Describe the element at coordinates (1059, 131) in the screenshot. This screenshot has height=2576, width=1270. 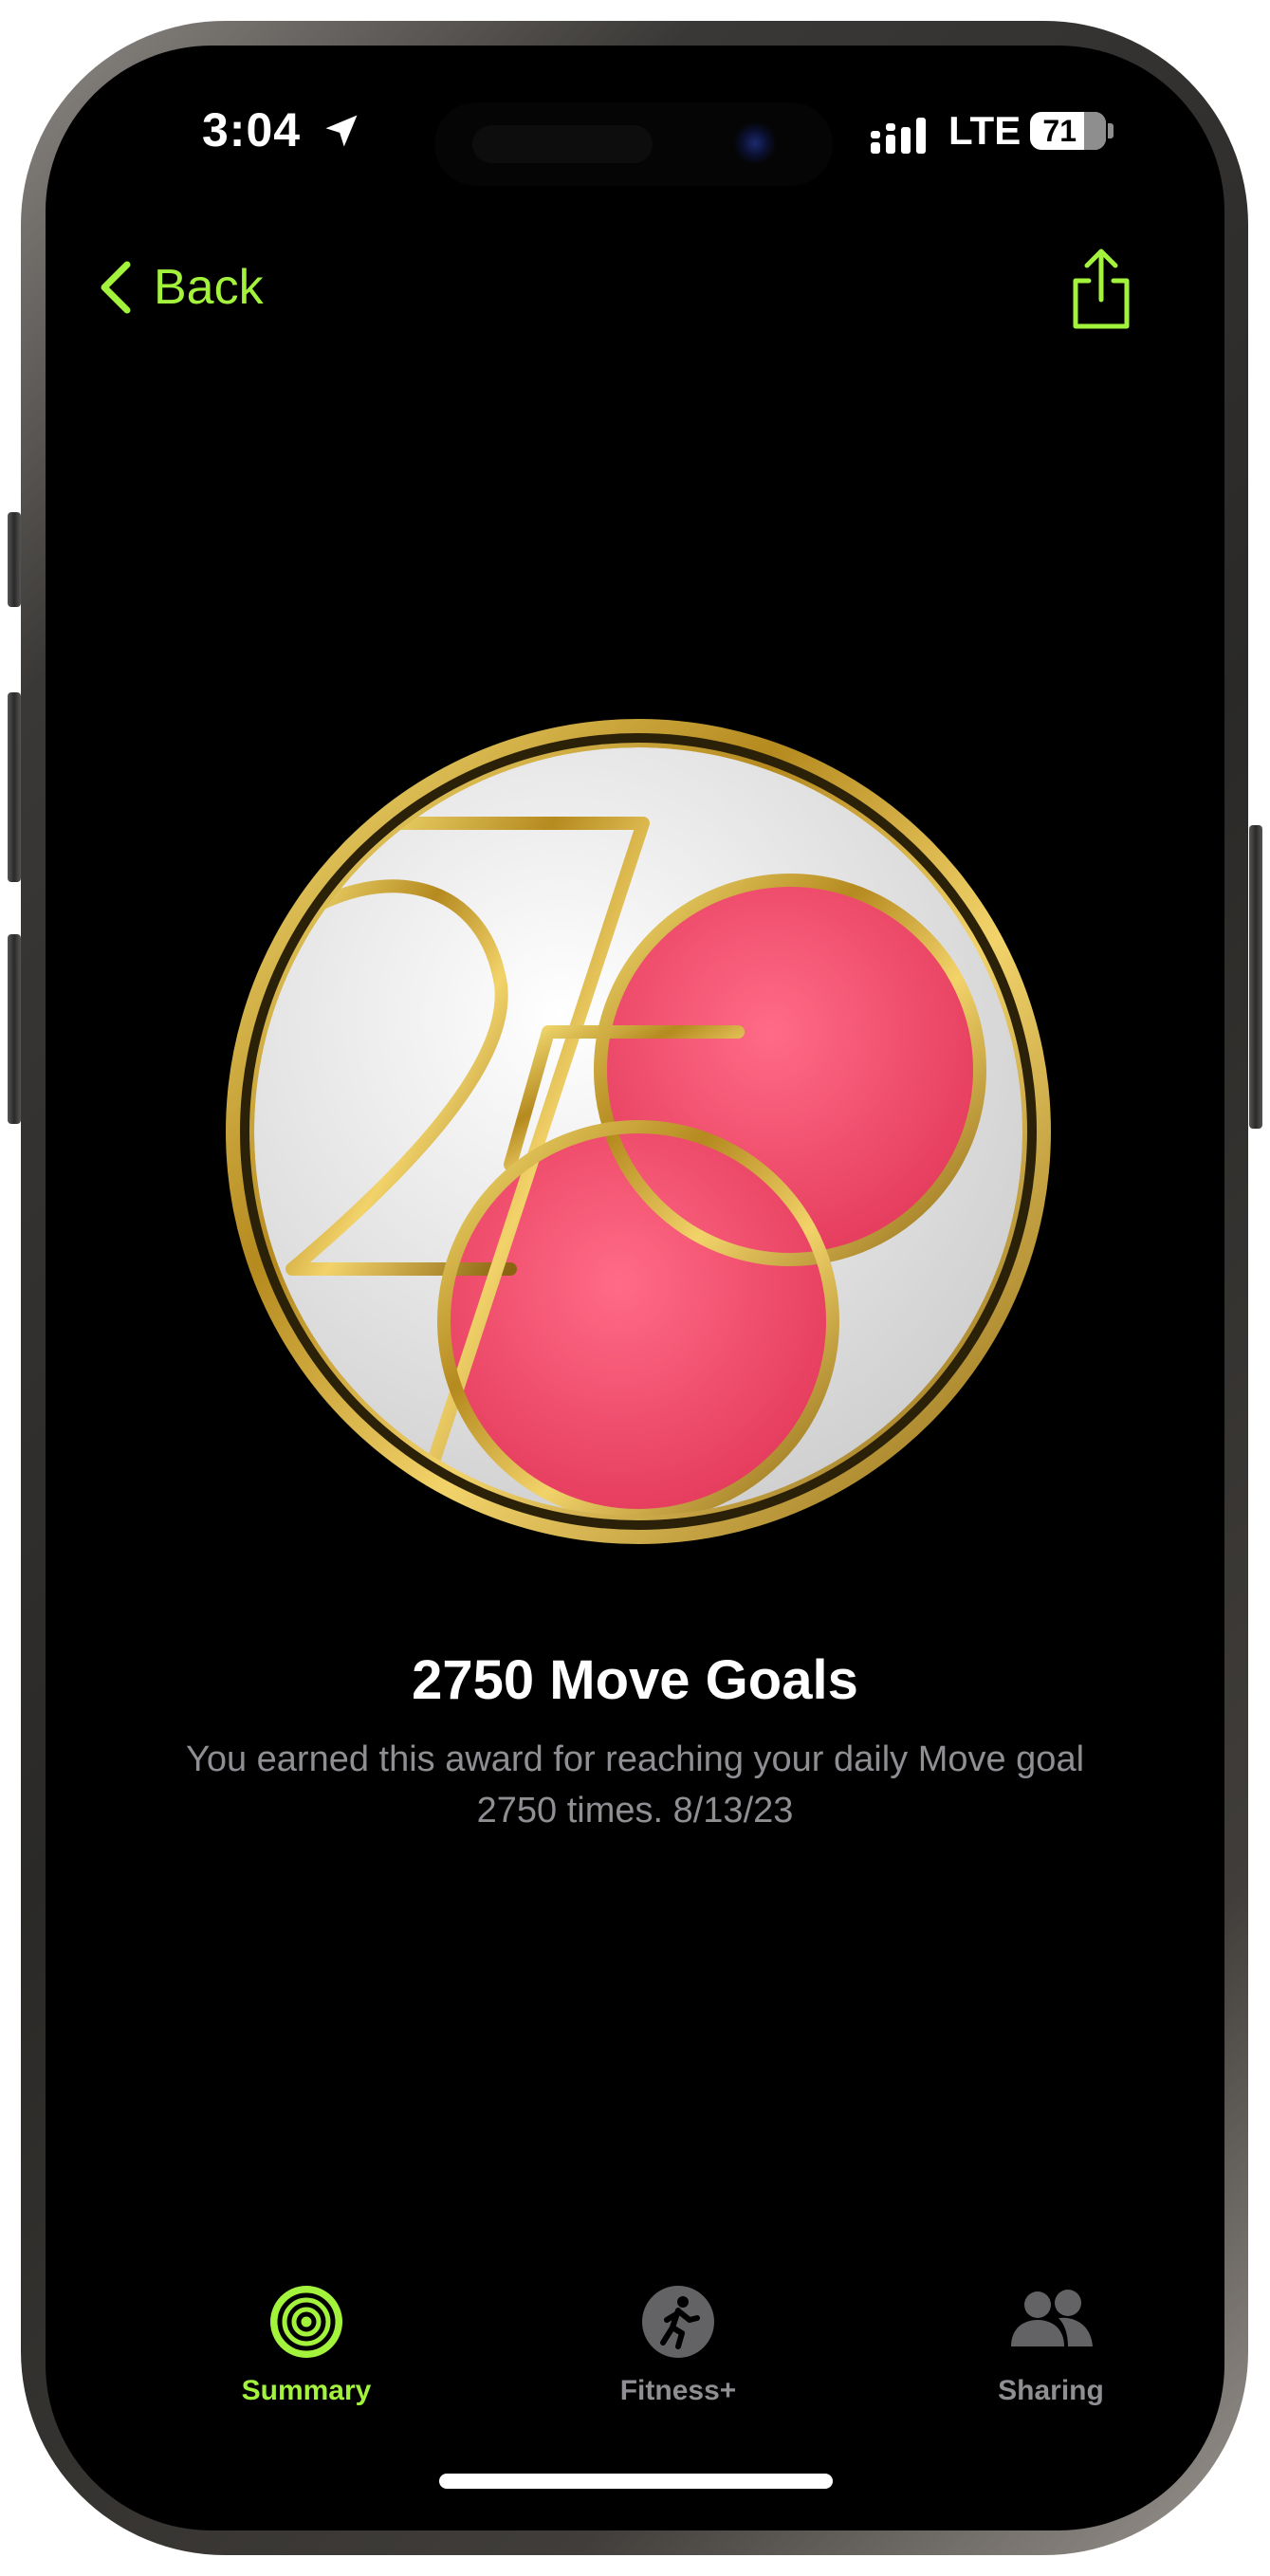
I see `battery-percentage: 71` at that location.